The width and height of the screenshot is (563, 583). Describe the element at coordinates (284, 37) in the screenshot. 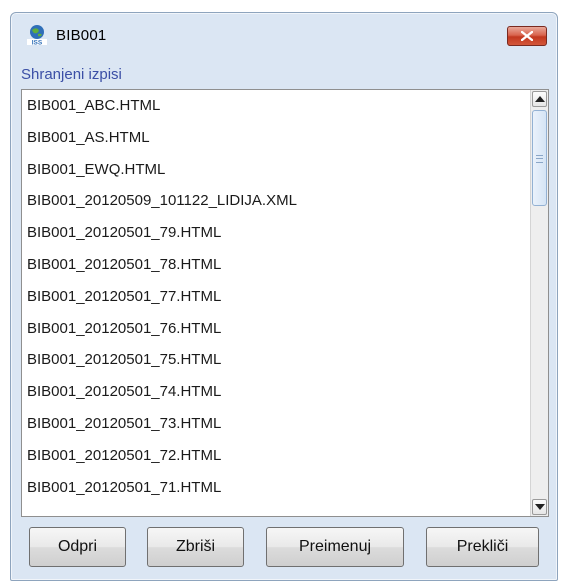

I see `title-bar: ISS BIB001` at that location.